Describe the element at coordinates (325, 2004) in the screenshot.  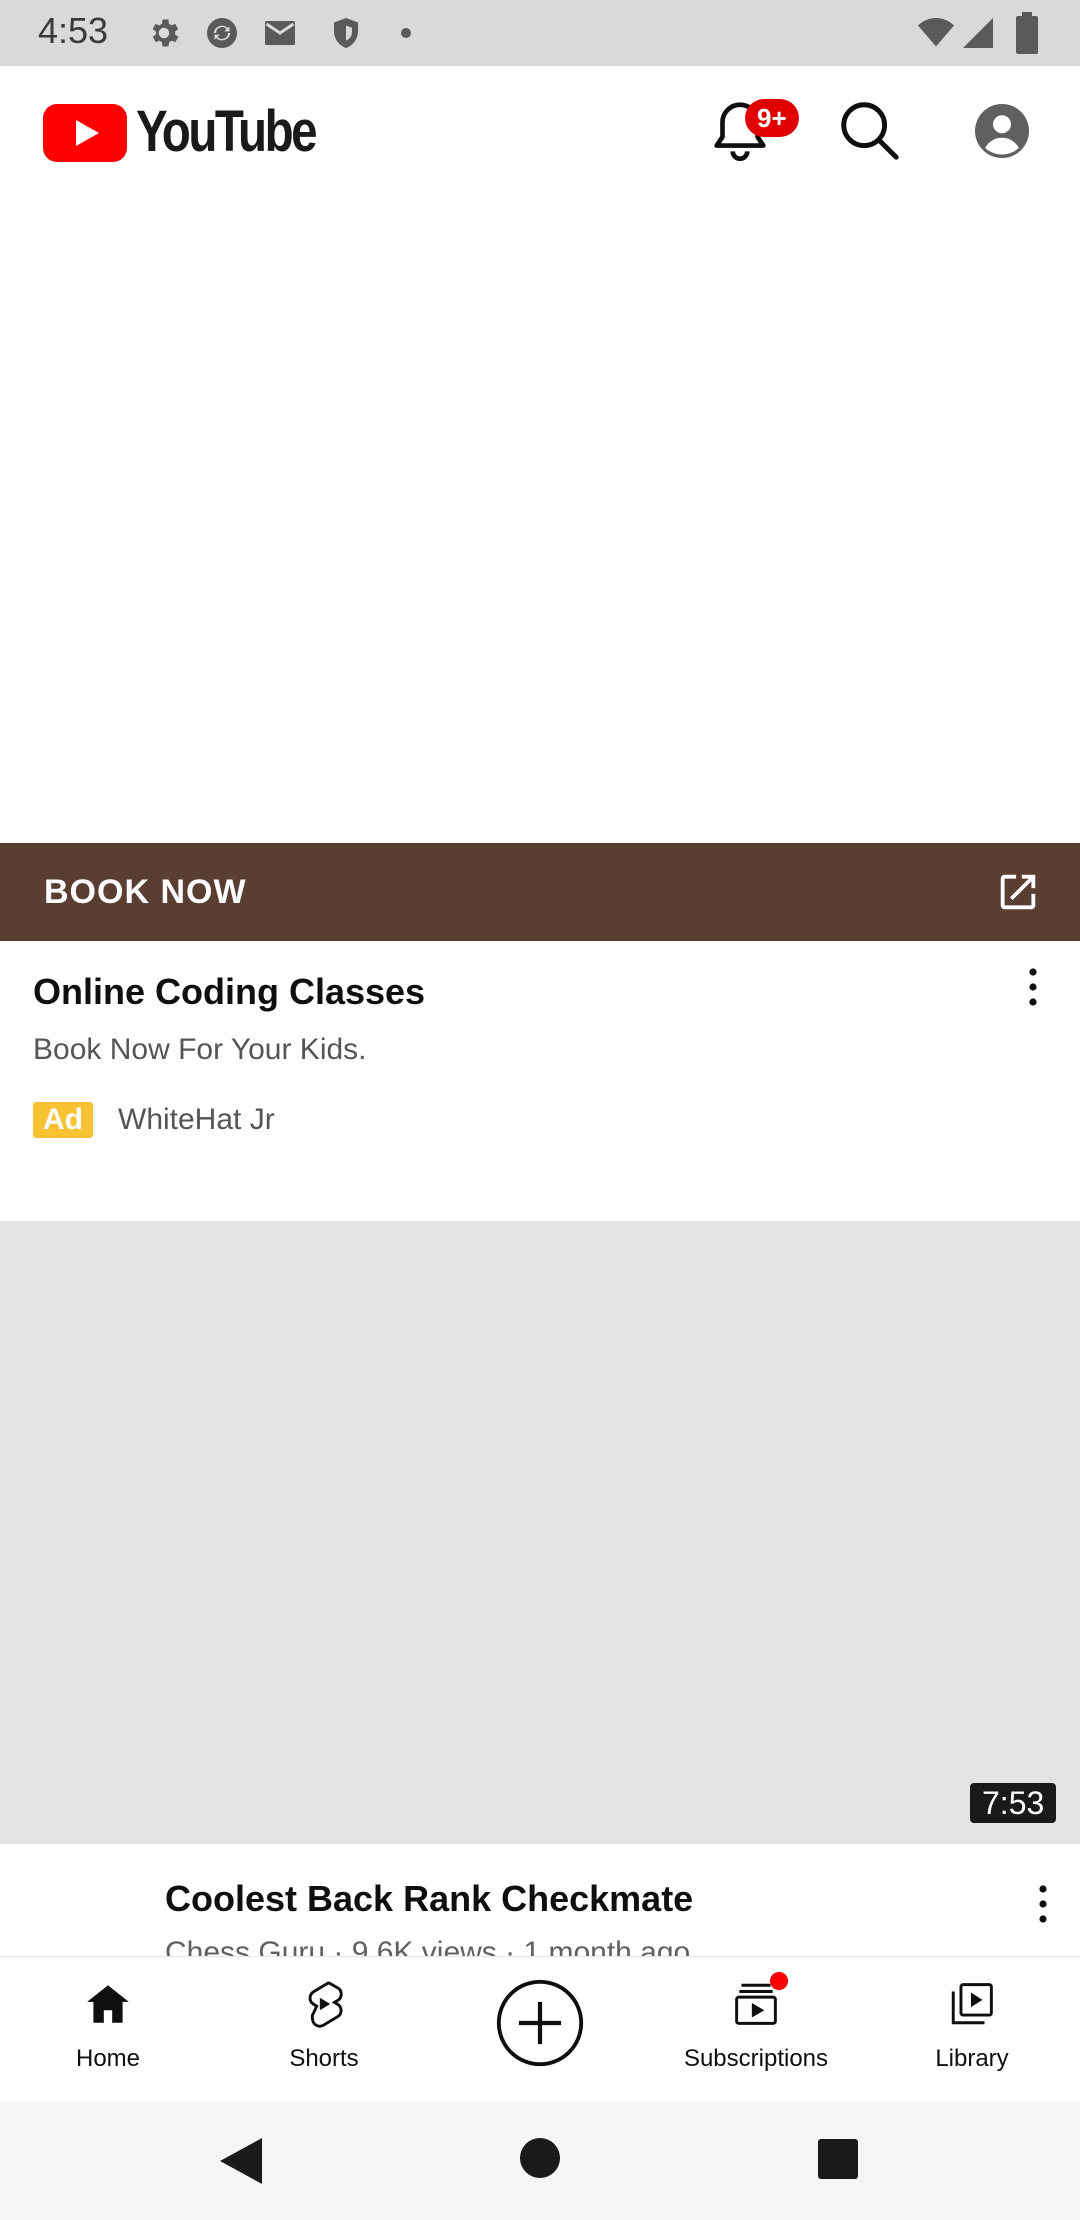
I see `shorts-icon` at that location.